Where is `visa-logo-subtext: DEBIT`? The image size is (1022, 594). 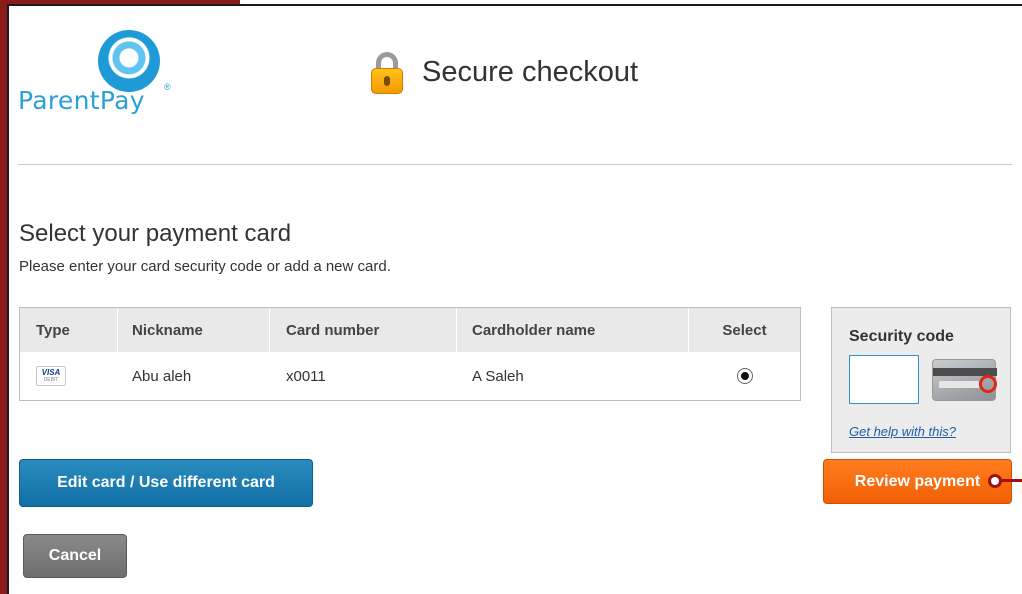
visa-logo-subtext: DEBIT is located at coordinates (51, 380).